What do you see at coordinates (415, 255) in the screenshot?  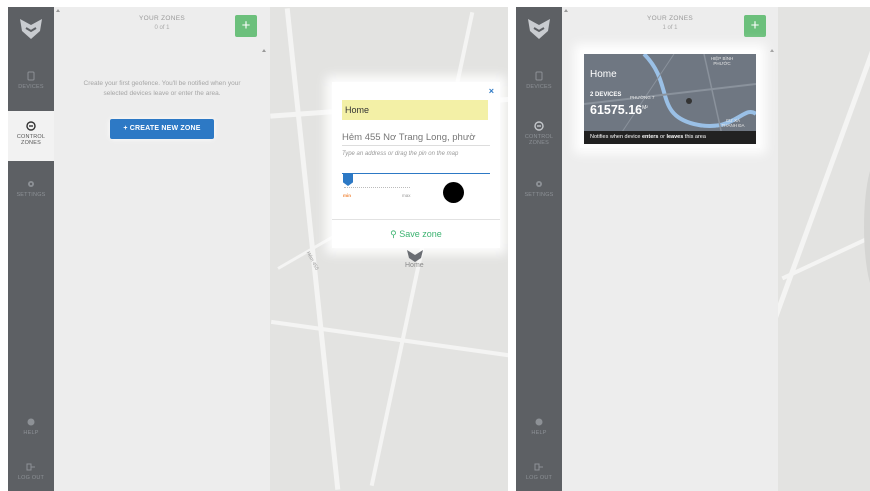 I see `home-pin-icon` at bounding box center [415, 255].